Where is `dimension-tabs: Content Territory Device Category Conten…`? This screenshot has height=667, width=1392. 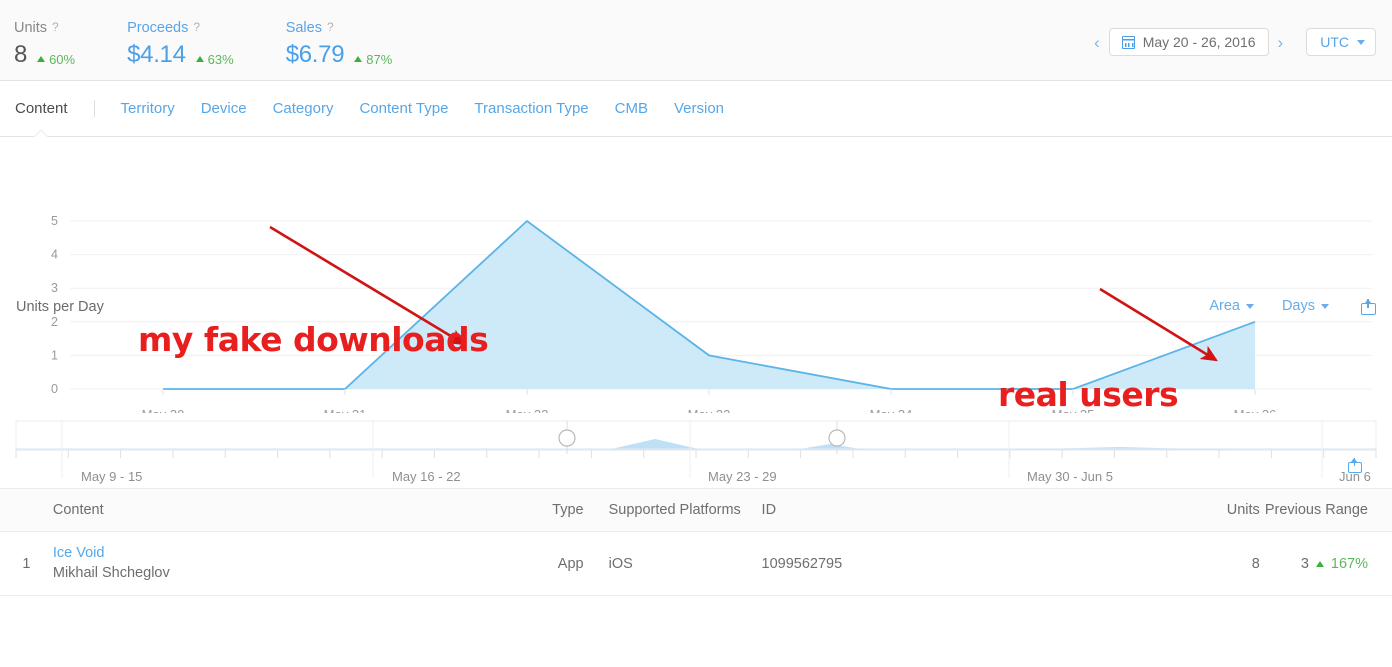
dimension-tabs: Content Territory Device Category Conten… is located at coordinates (696, 109).